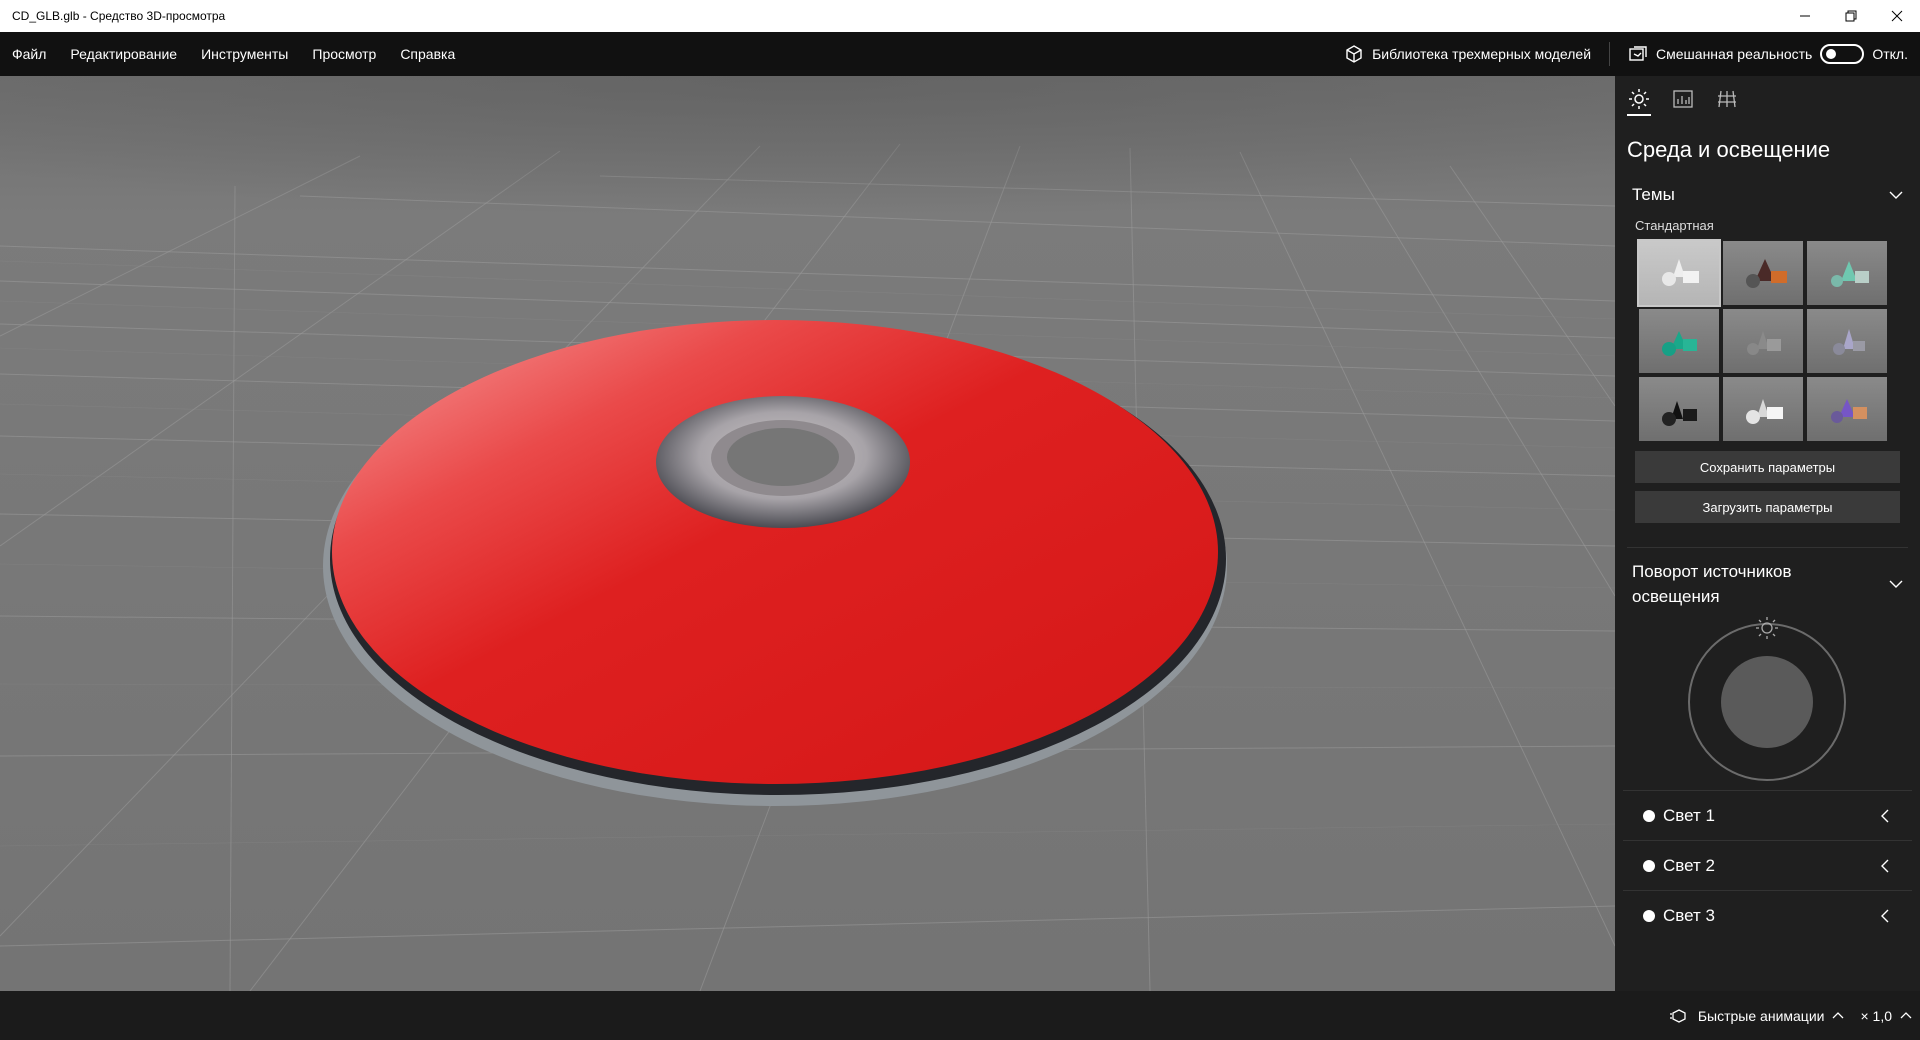 The width and height of the screenshot is (1920, 1040). What do you see at coordinates (1727, 99) in the screenshot?
I see `grid-icon` at bounding box center [1727, 99].